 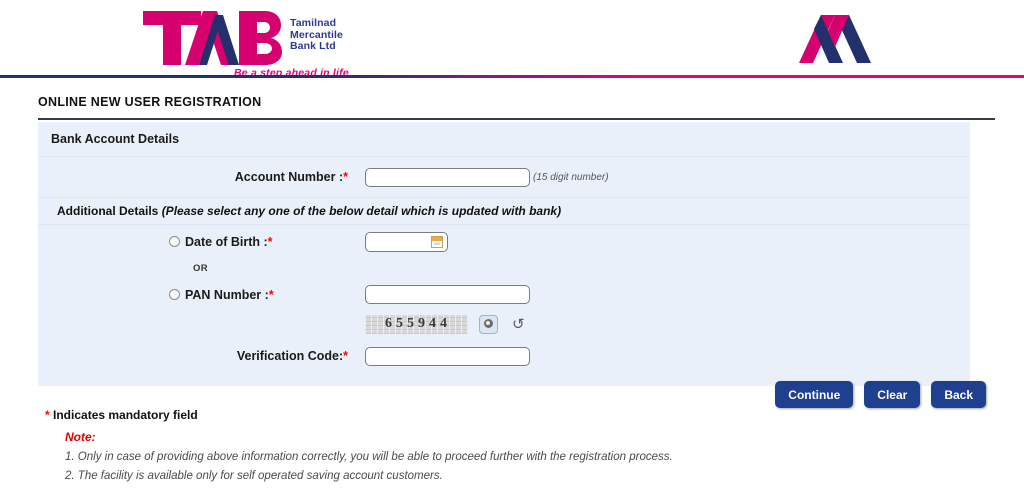 I want to click on note-number: 1., so click(x=70, y=457).